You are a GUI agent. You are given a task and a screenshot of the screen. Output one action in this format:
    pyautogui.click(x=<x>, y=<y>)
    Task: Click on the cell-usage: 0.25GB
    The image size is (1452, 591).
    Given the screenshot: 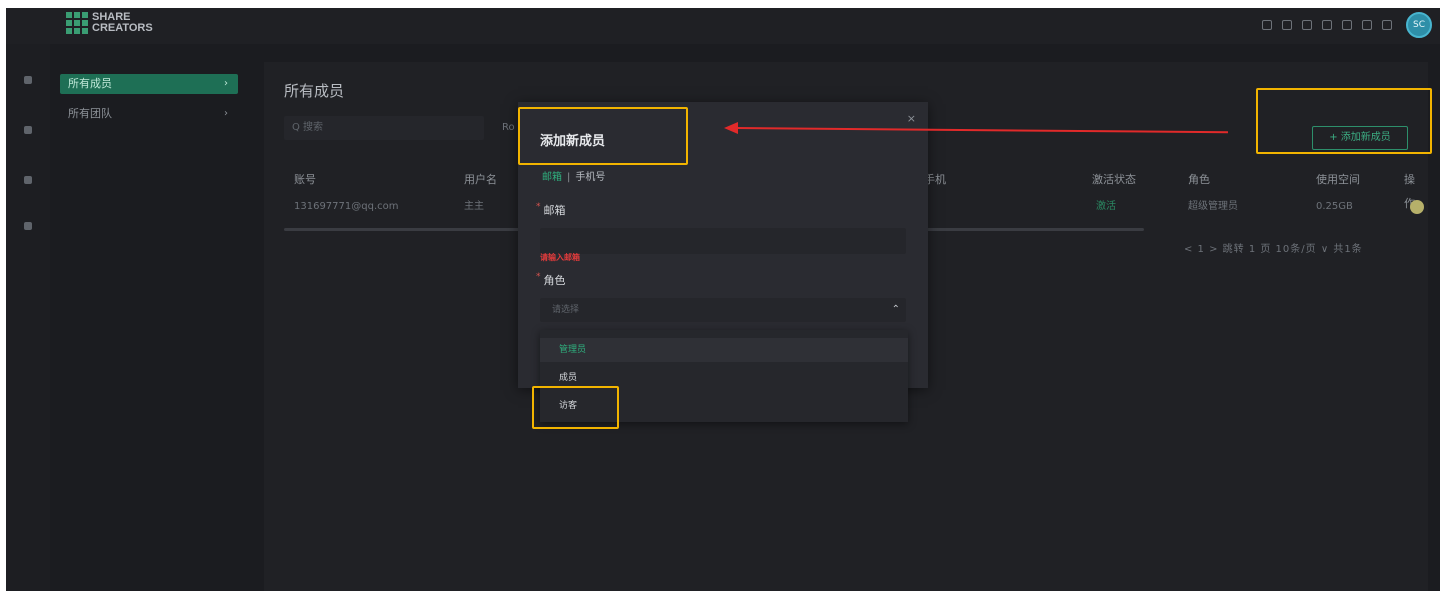 What is the action you would take?
    pyautogui.click(x=1334, y=206)
    